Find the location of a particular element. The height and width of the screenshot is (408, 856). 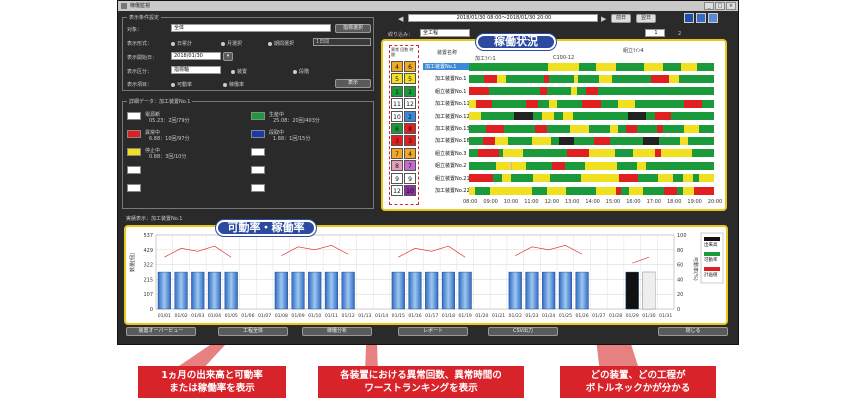

rank-time-cell: 6 is located at coordinates (410, 66).